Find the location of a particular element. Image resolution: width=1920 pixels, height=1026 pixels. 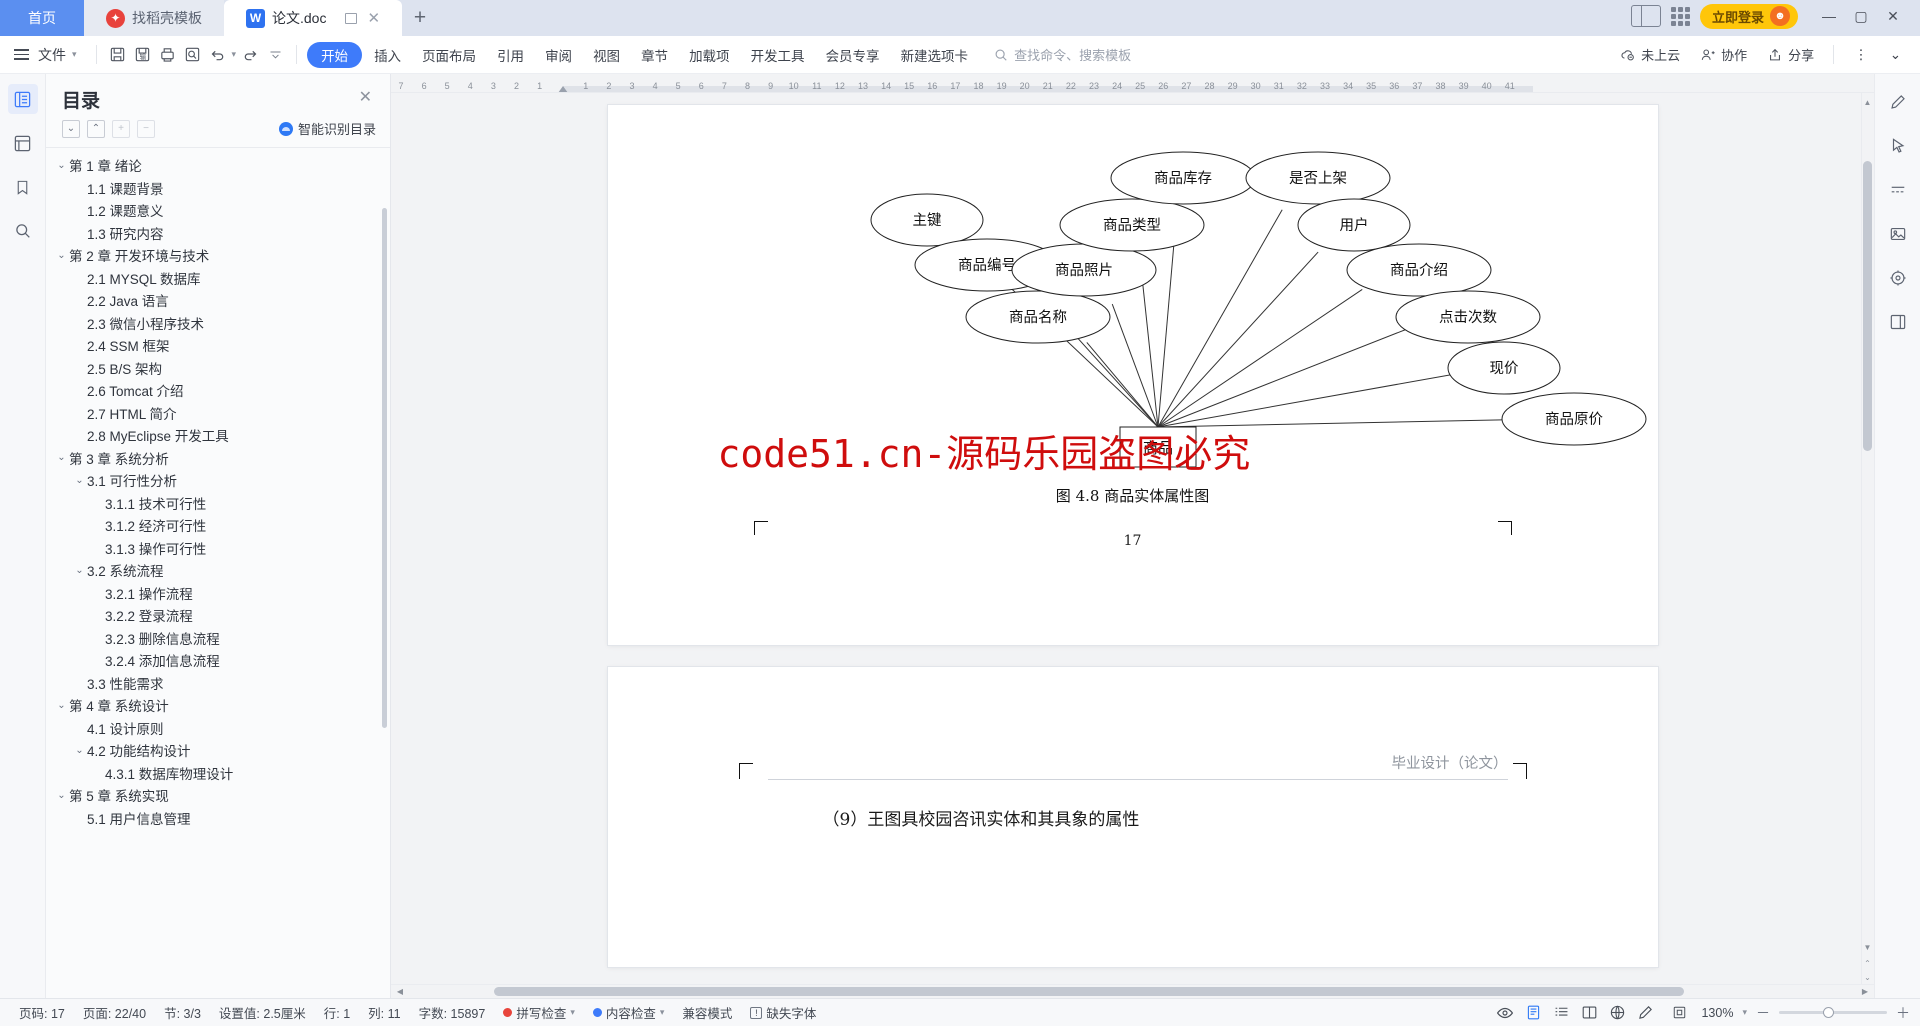

ribbon-collapse-button: ⌄ is located at coordinates (1895, 55).